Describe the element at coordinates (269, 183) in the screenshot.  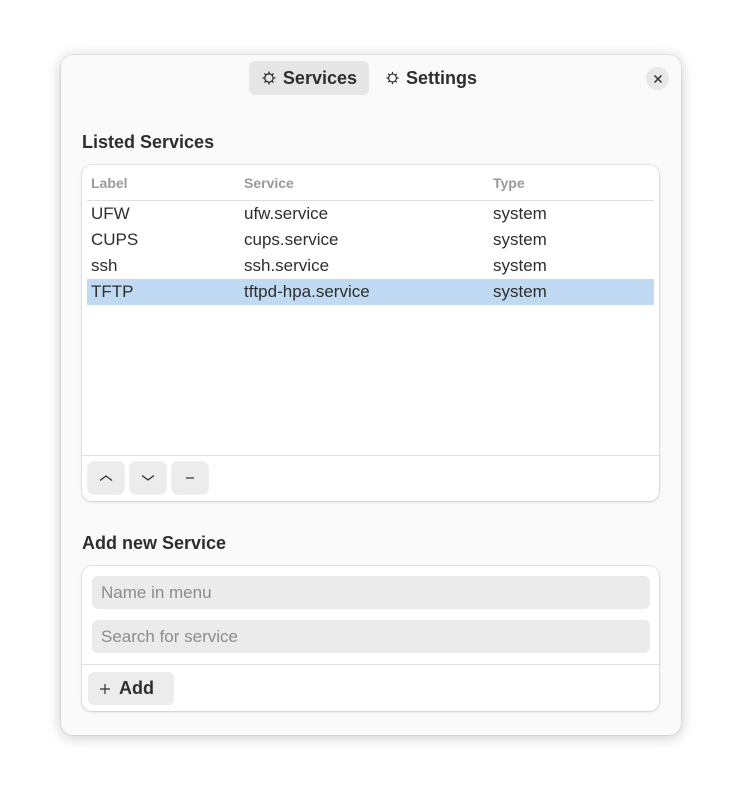
I see `column-header-service: Service` at that location.